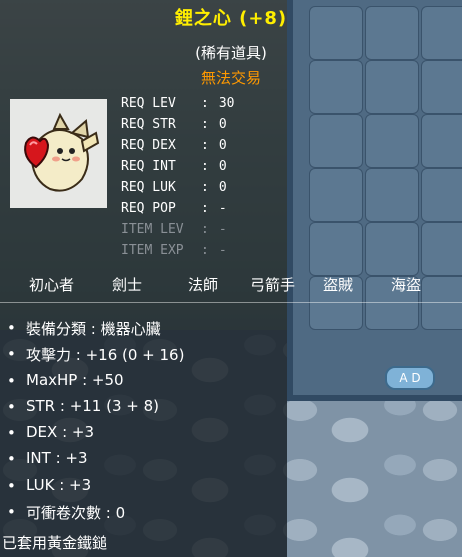  What do you see at coordinates (174, 187) in the screenshot?
I see `req-luk-row: REQ LUK: 0` at bounding box center [174, 187].